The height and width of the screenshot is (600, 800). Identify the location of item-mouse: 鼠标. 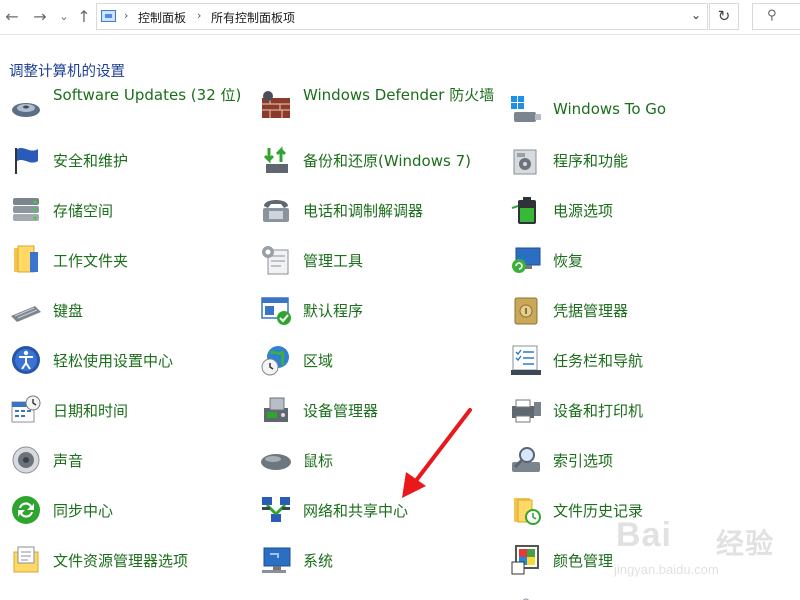
(380, 460).